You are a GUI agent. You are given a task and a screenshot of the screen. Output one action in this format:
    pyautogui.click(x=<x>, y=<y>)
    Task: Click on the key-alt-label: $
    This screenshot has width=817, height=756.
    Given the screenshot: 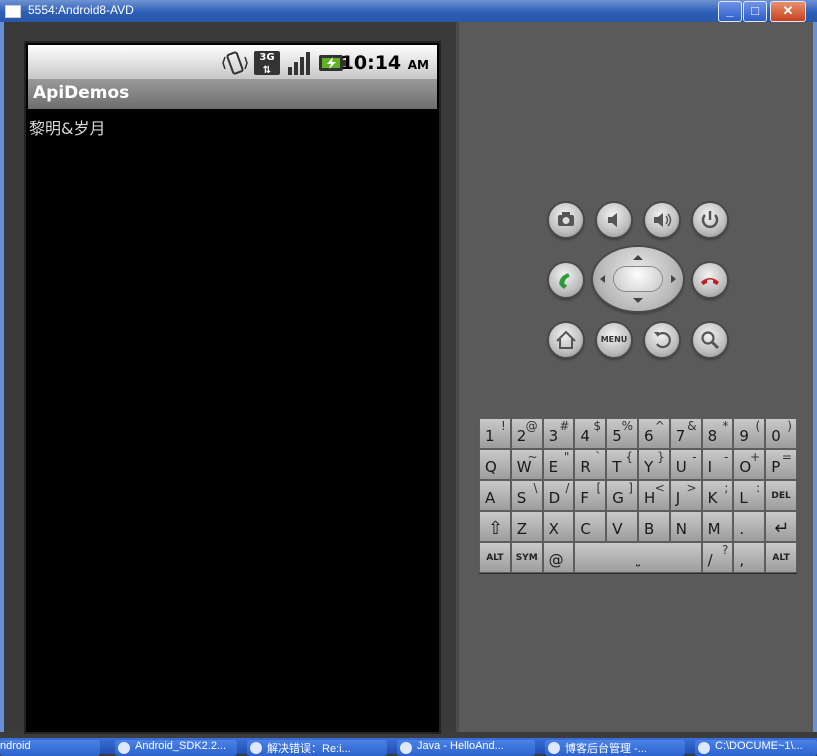 What is the action you would take?
    pyautogui.click(x=597, y=426)
    